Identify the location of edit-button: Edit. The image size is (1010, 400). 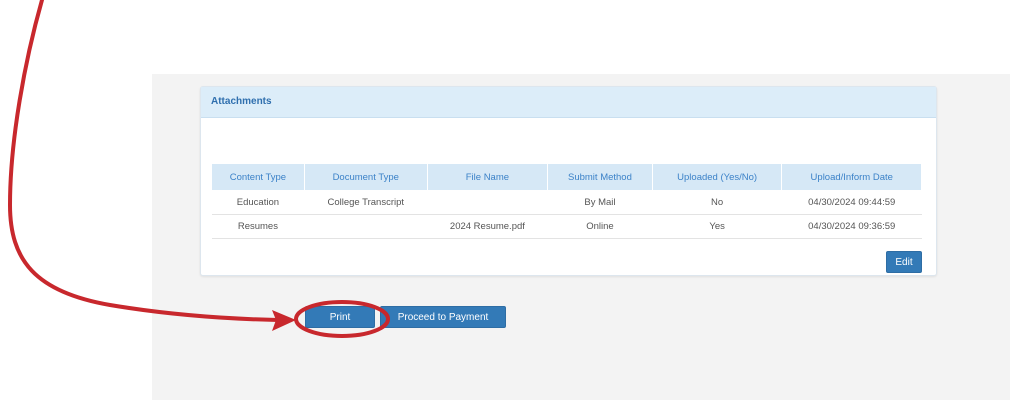
(904, 262).